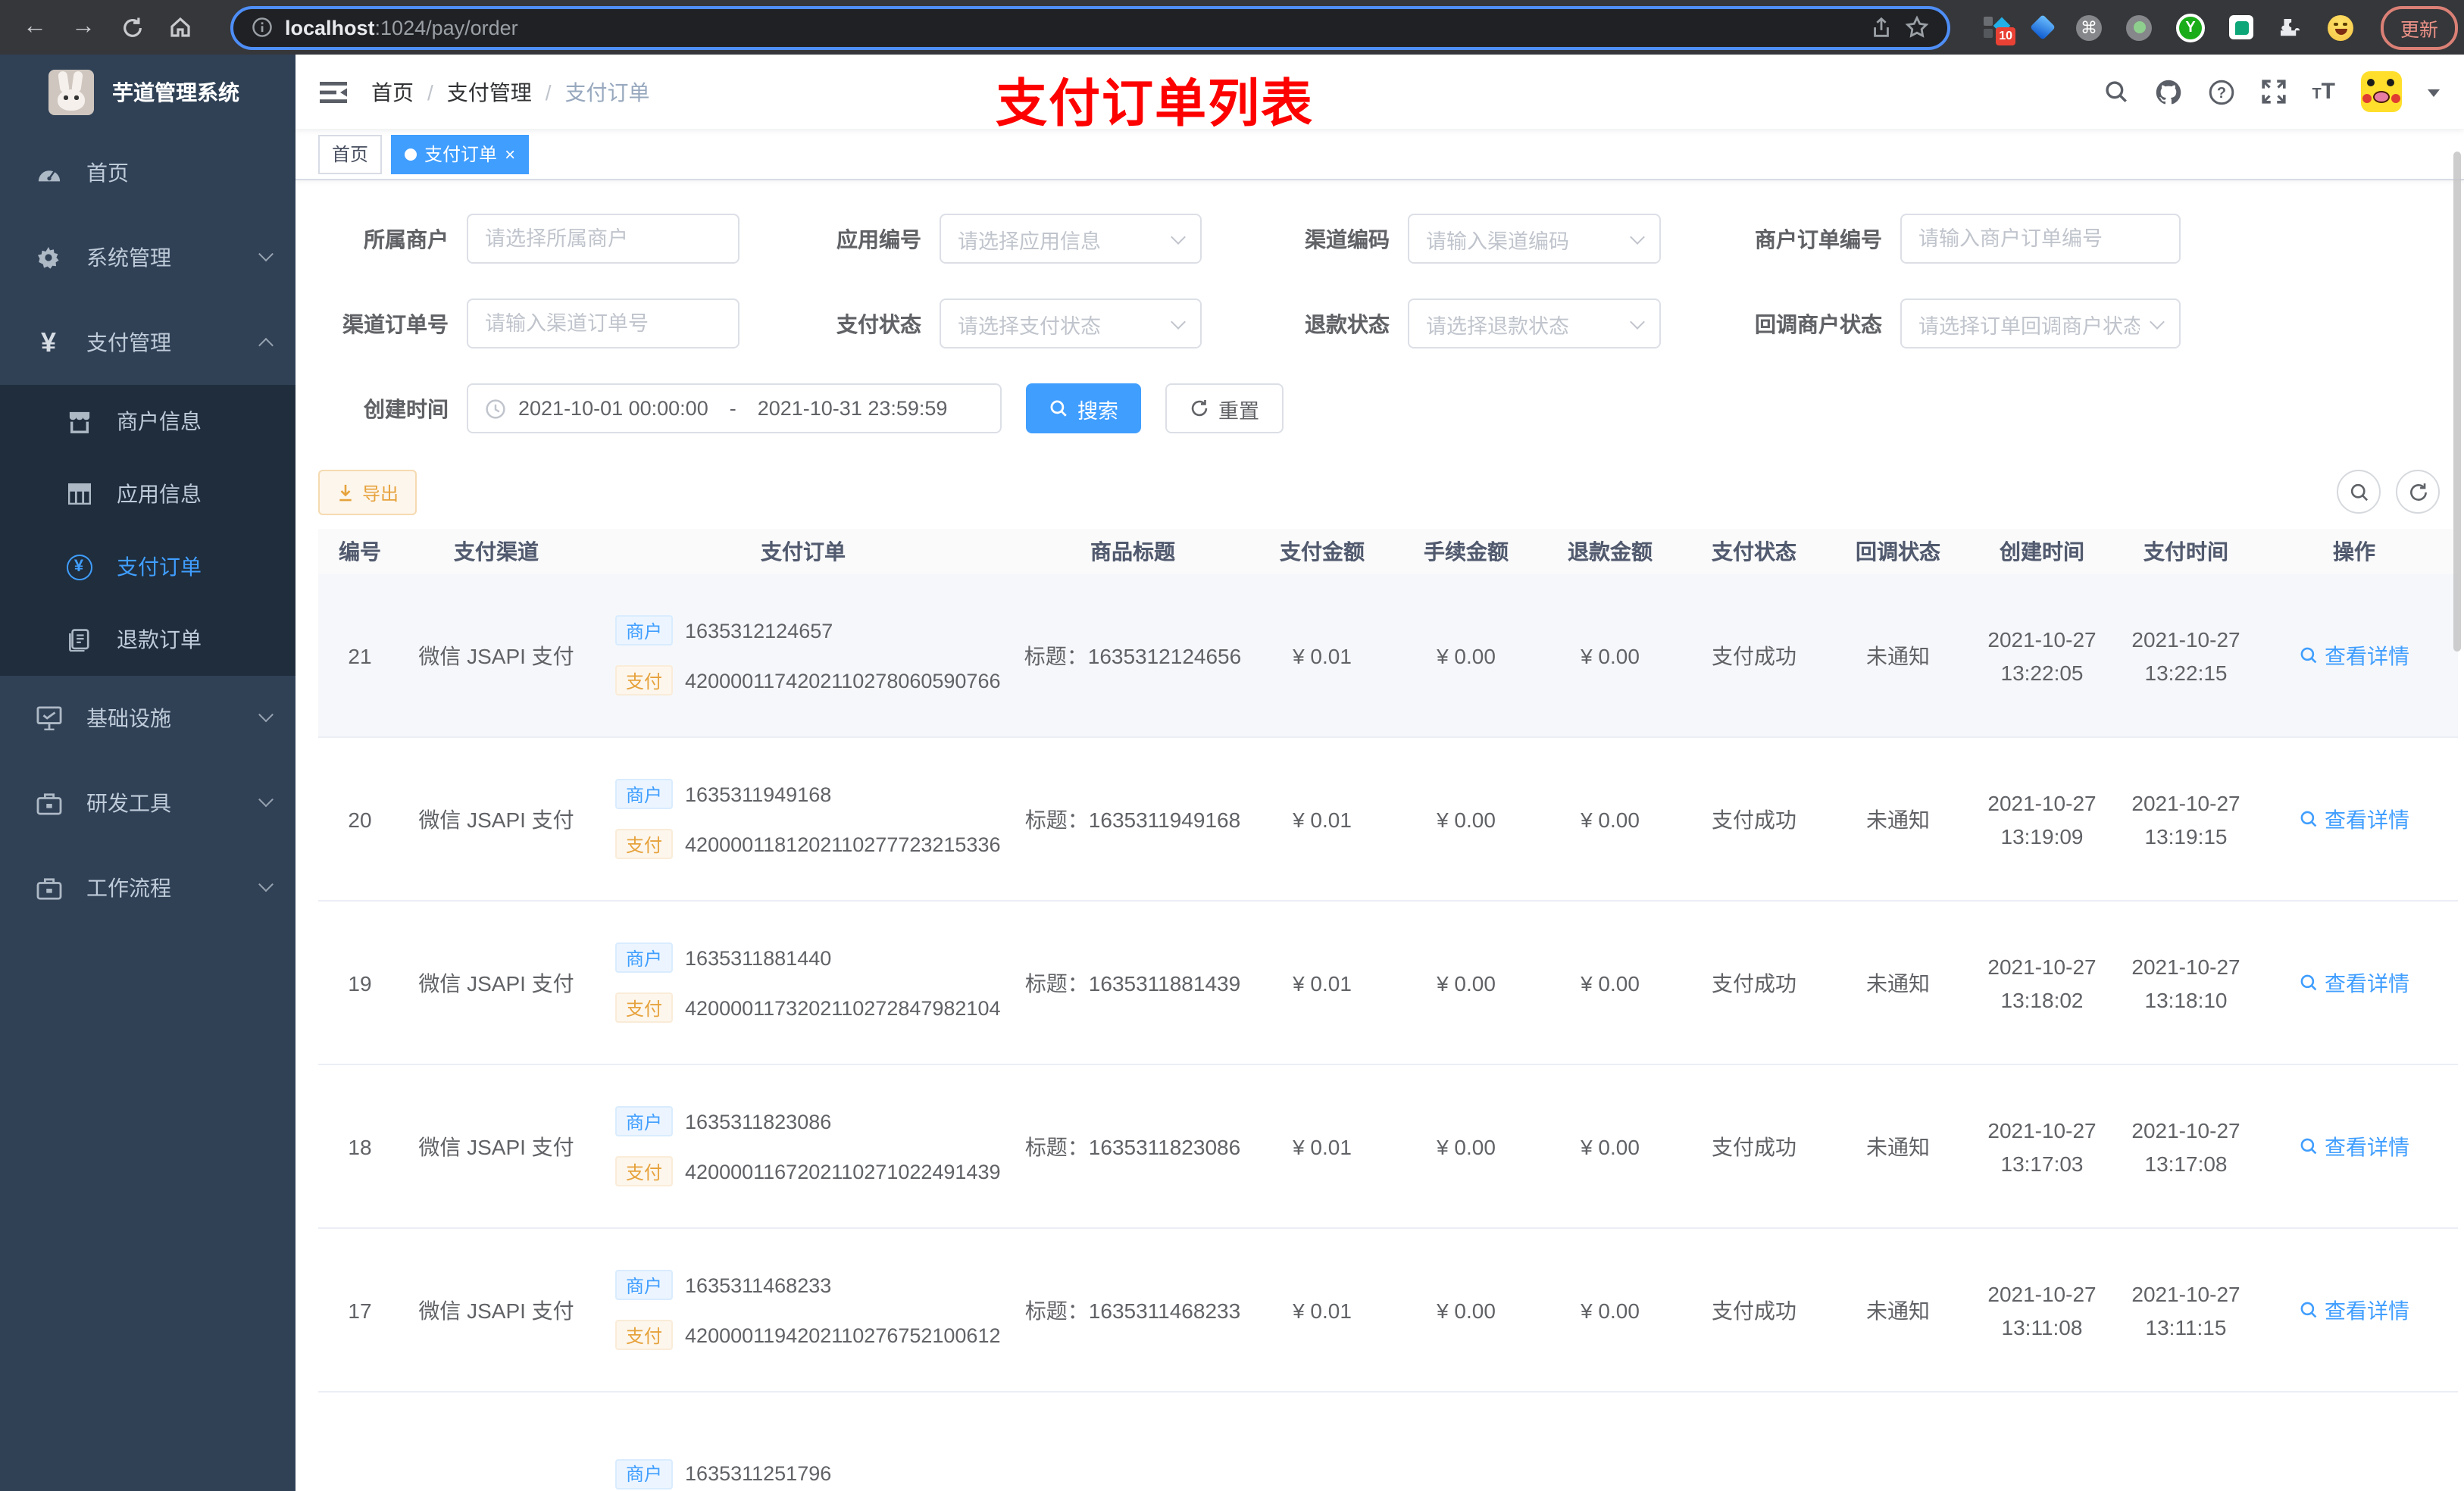 The width and height of the screenshot is (2464, 1491). I want to click on tag-home: 首页, so click(350, 153).